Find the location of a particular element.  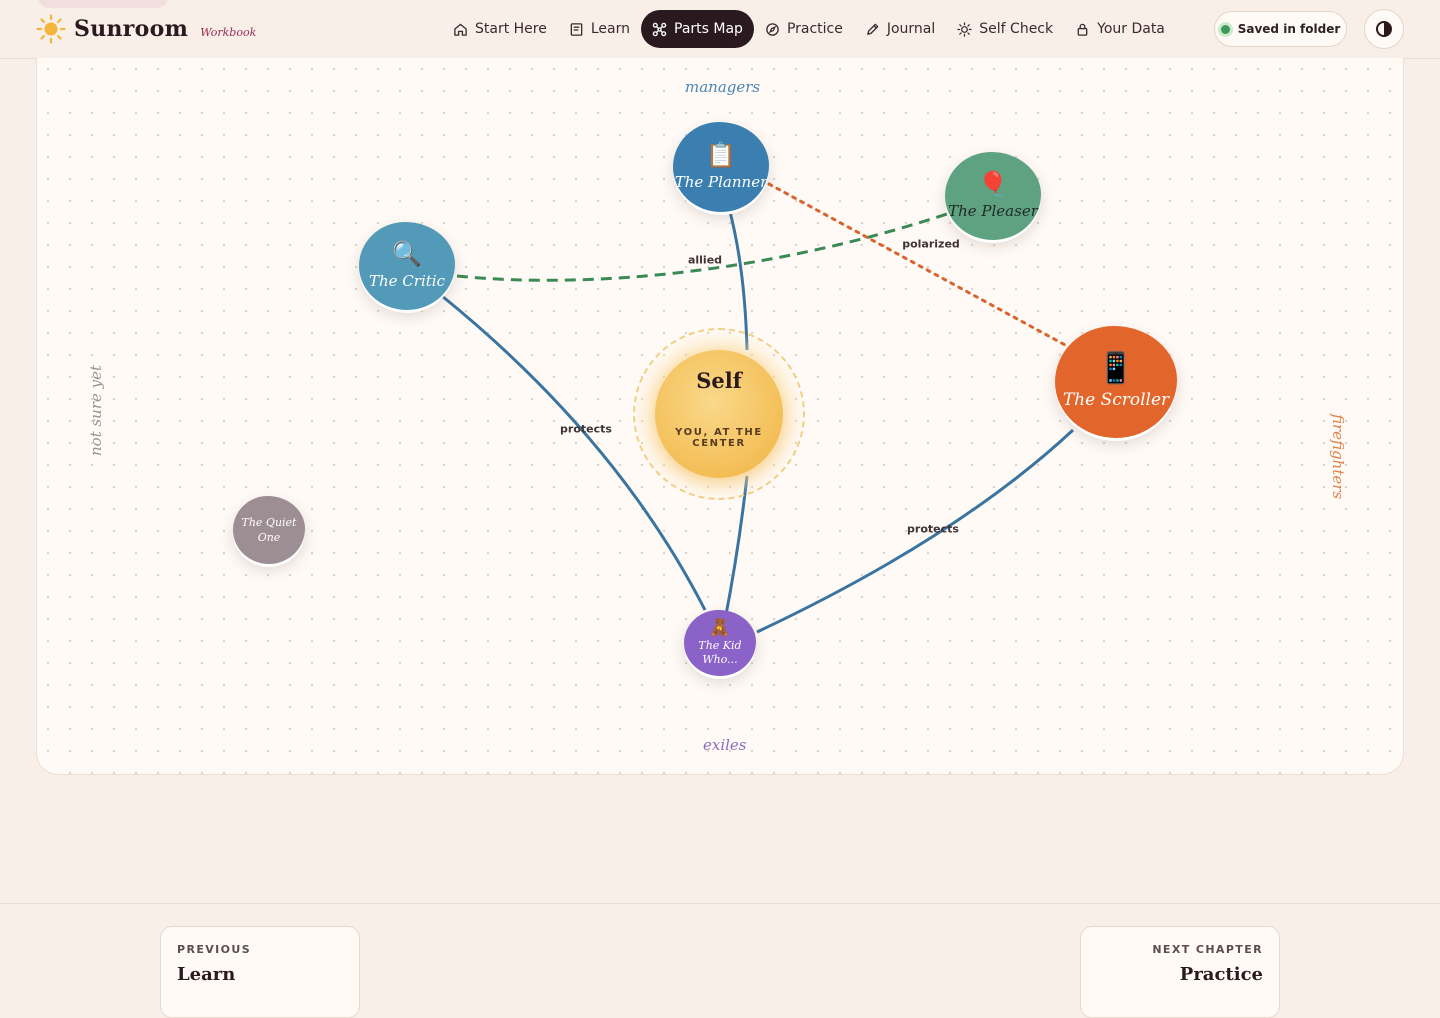

nav-label: Learn is located at coordinates (610, 29).